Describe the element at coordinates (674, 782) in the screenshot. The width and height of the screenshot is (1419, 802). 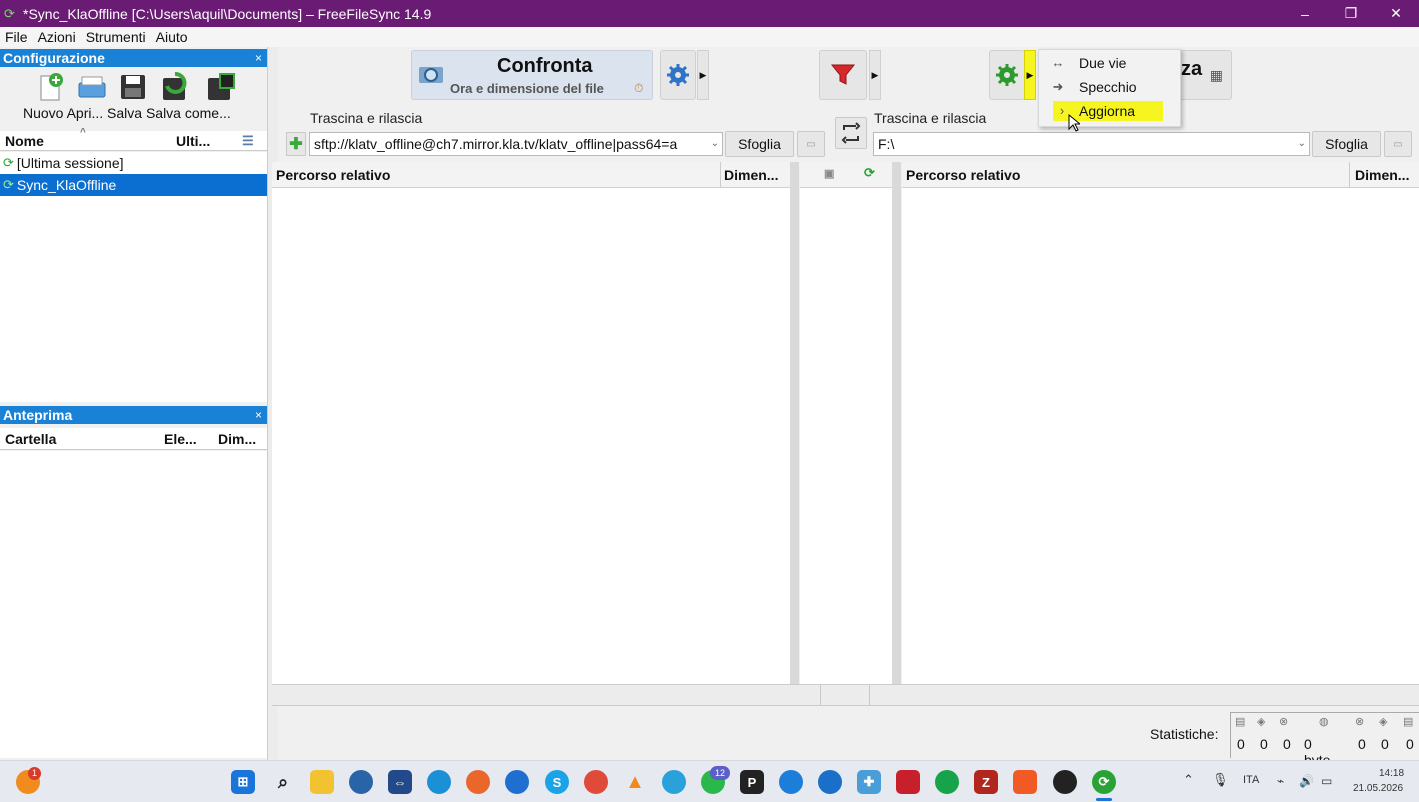
I see `telegram-icon` at that location.